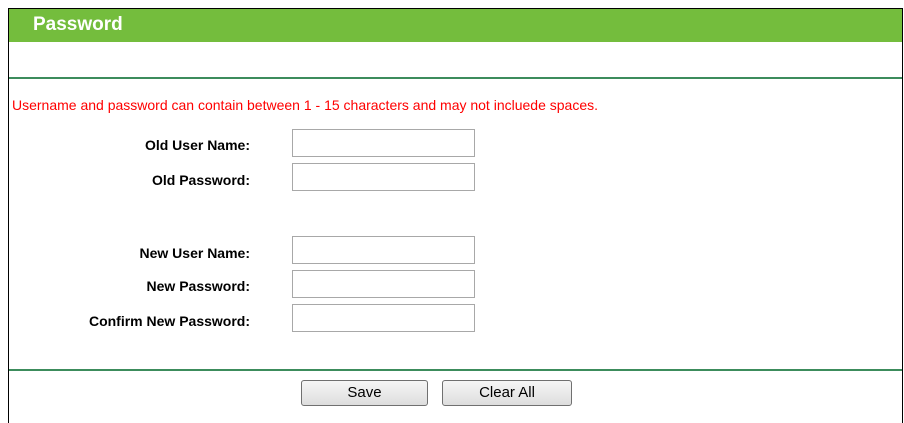  I want to click on clear-all-button: Clear All, so click(507, 393).